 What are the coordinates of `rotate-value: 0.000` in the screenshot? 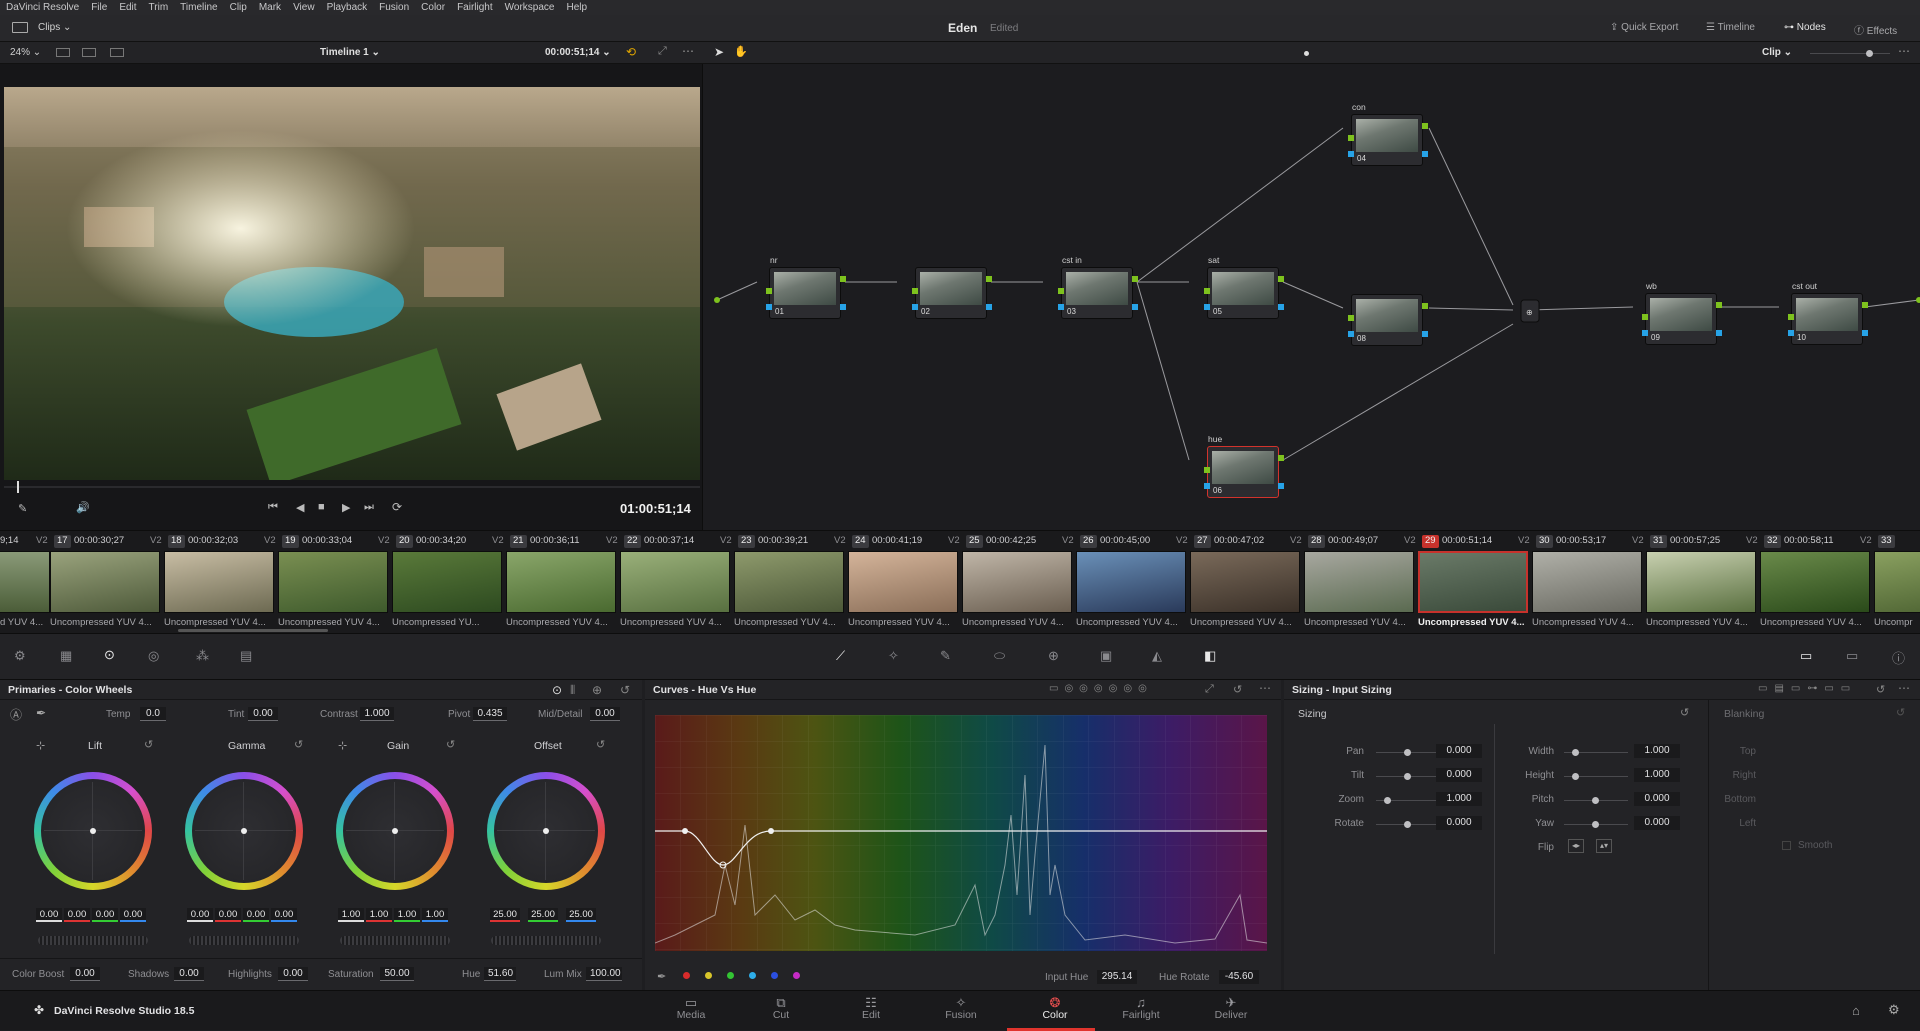 It's located at (1459, 823).